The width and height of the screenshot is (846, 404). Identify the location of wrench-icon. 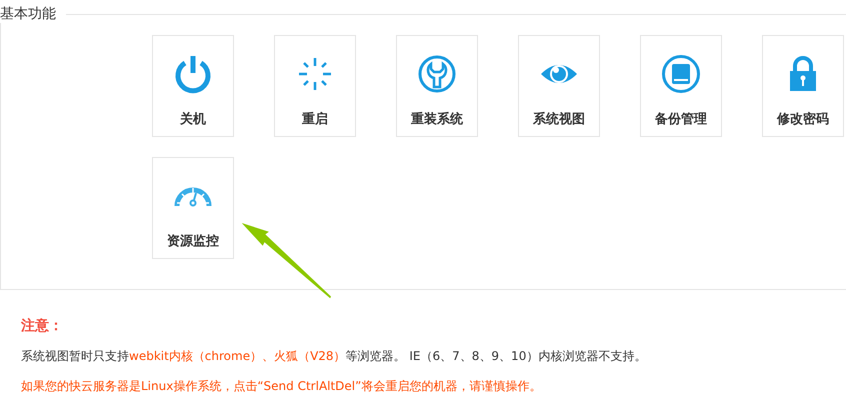
(437, 74).